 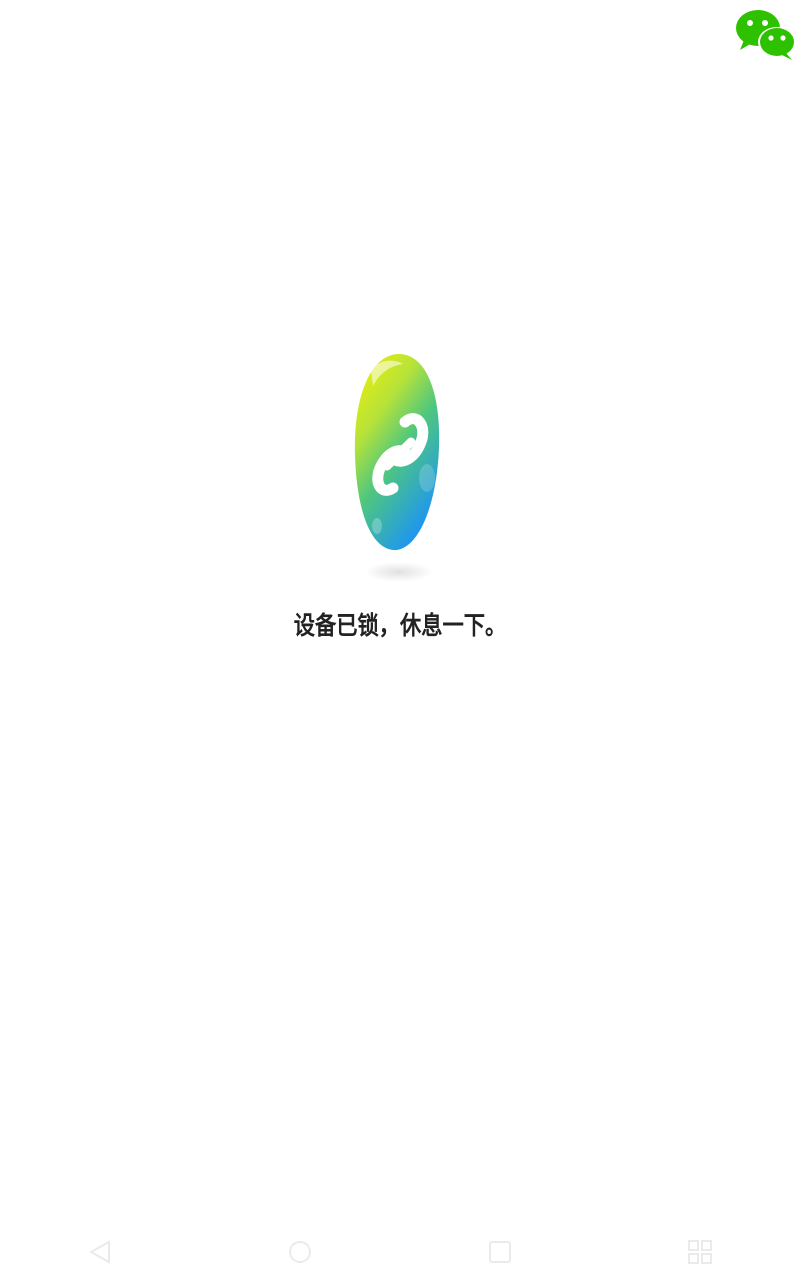 I want to click on wechat-button, so click(x=766, y=34).